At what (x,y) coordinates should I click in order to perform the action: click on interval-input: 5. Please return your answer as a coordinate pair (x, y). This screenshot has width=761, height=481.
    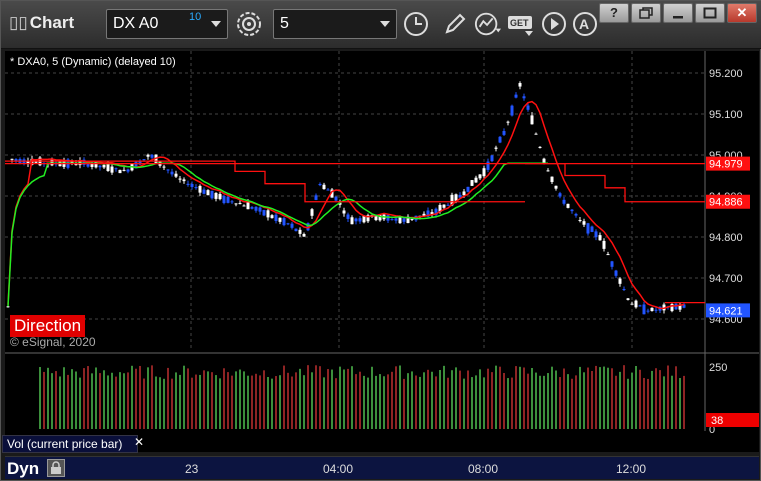
    Looking at the image, I should click on (335, 24).